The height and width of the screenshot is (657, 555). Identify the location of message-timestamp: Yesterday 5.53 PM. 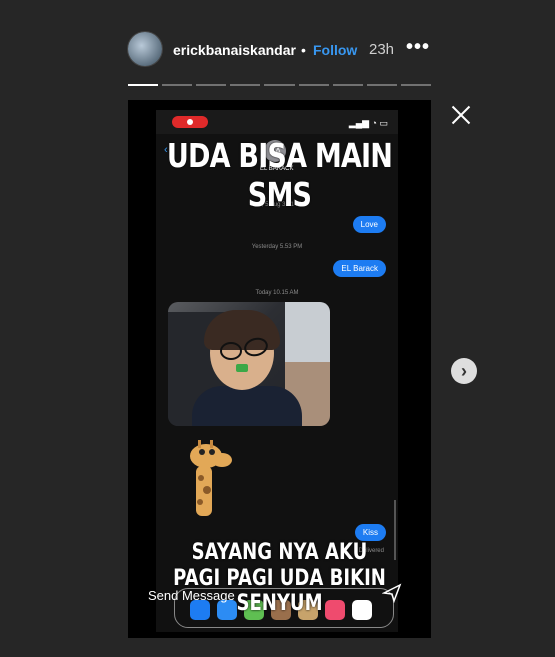
(277, 247).